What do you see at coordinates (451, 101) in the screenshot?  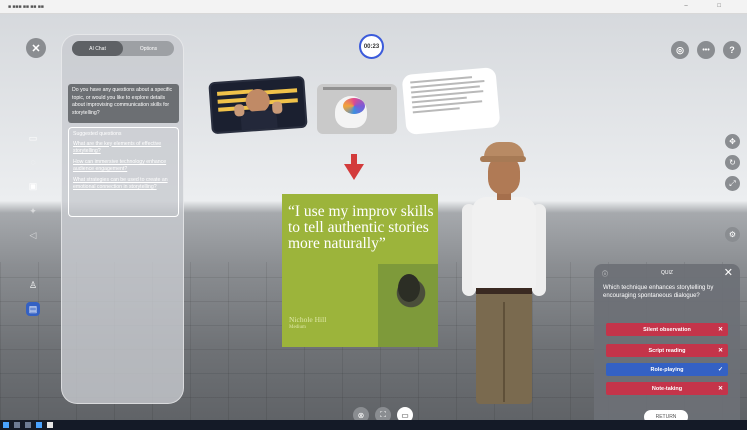 I see `text-note-card` at bounding box center [451, 101].